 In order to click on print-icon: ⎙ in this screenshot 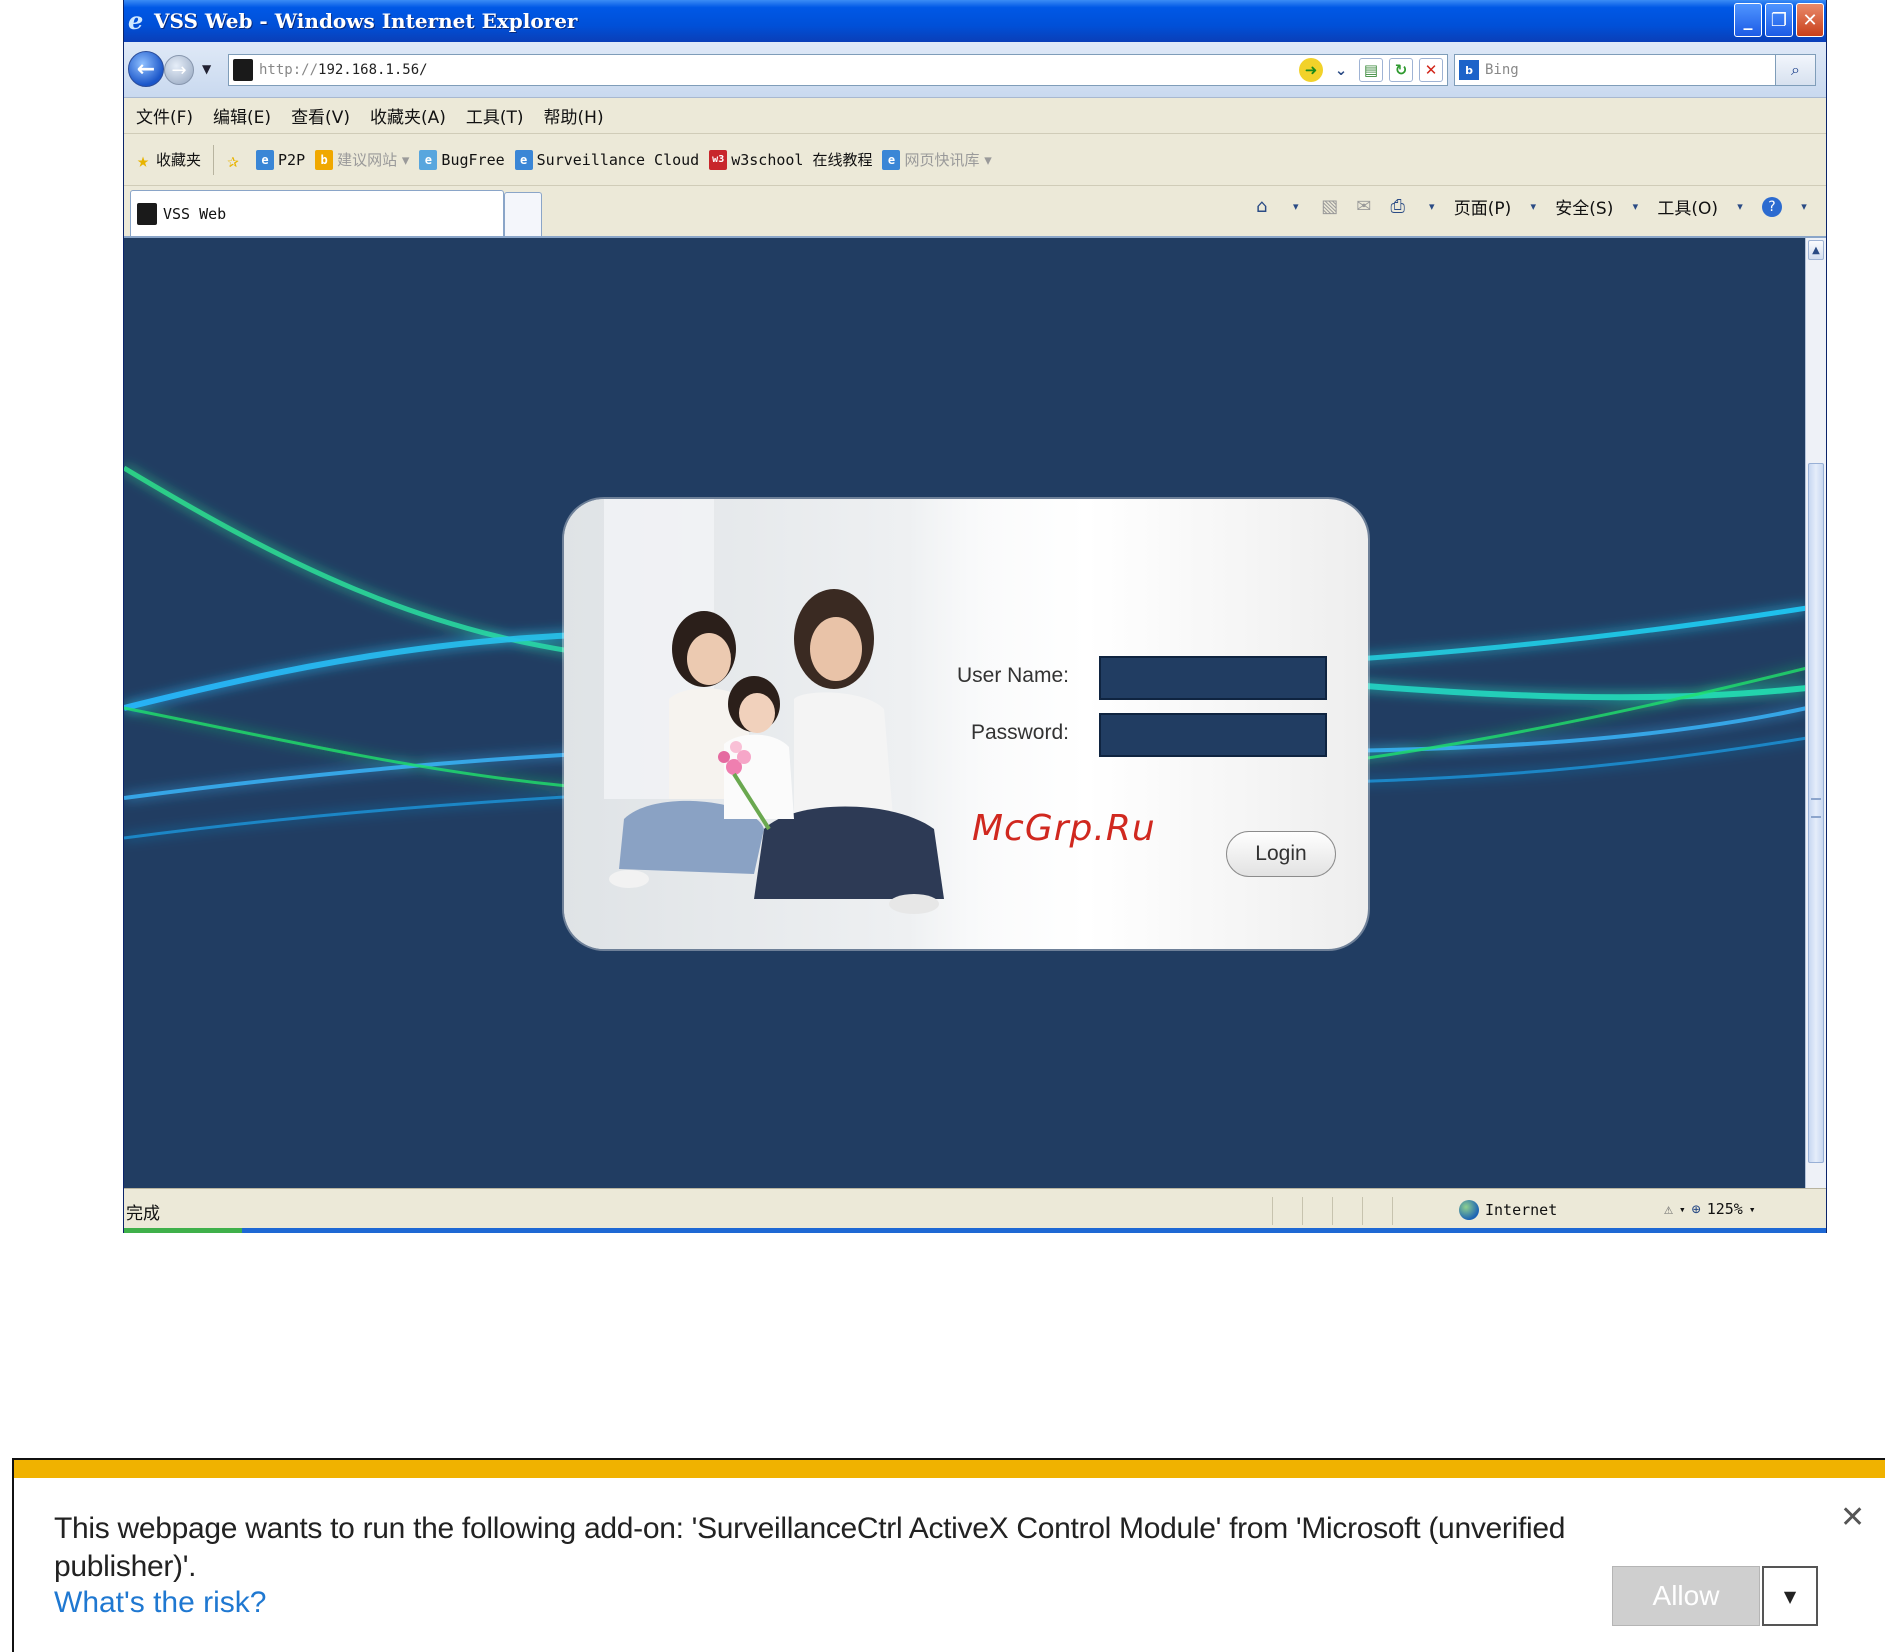, I will do `click(1398, 207)`.